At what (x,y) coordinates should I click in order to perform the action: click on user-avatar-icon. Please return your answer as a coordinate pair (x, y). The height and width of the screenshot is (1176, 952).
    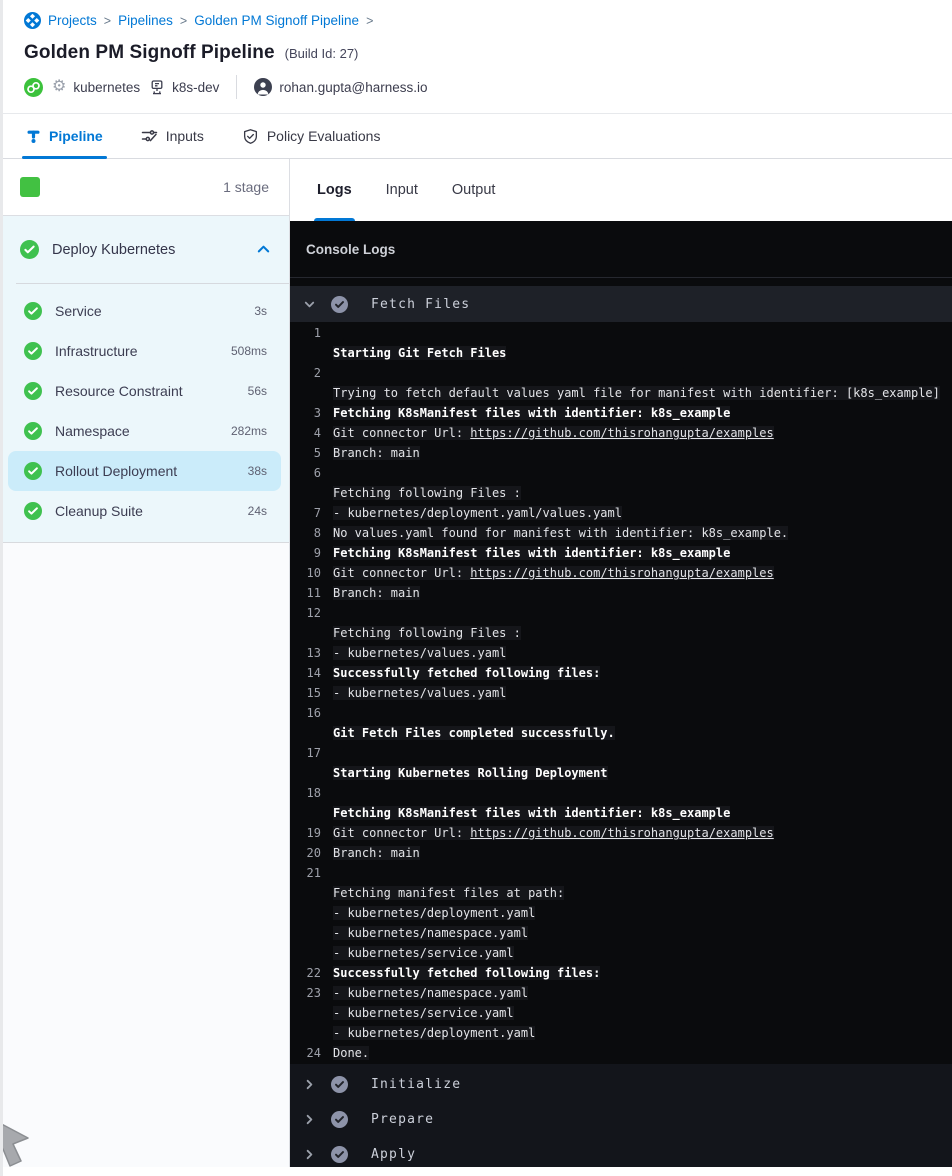
    Looking at the image, I should click on (263, 87).